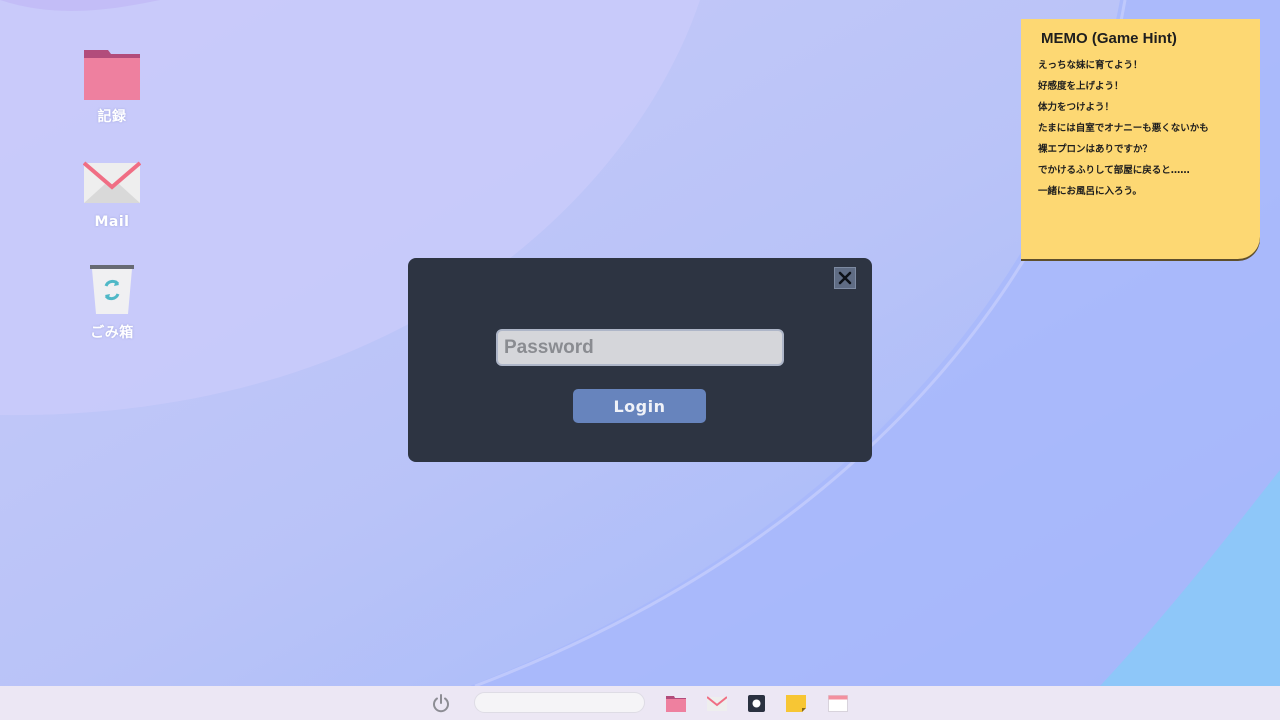 The image size is (1280, 720). I want to click on mail-icon, so click(112, 182).